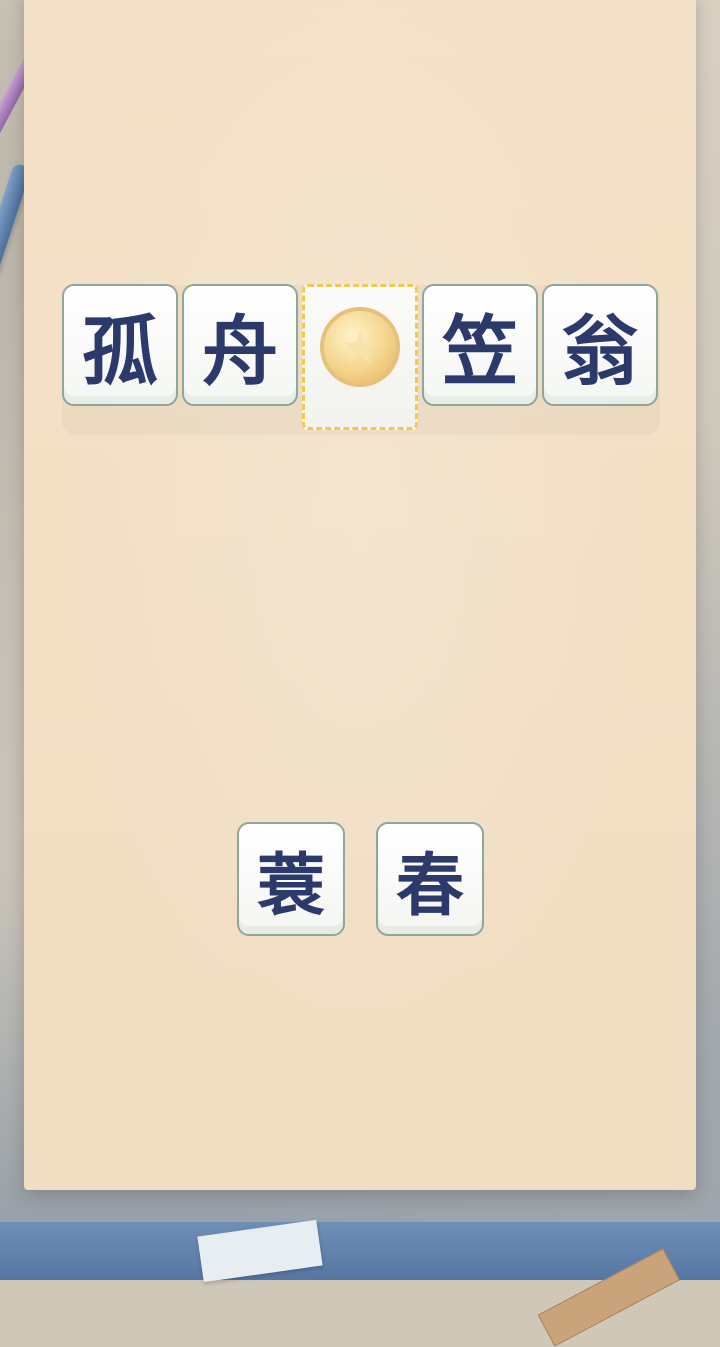 The image size is (720, 1347). I want to click on tile-char: 春, so click(430, 879).